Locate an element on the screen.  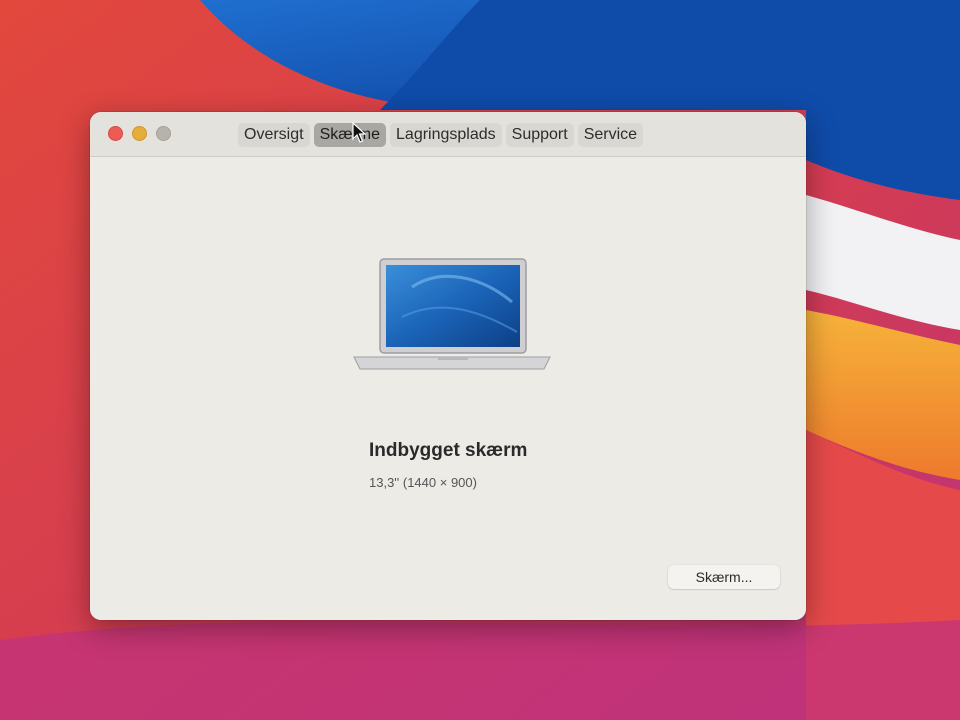
tab-storage: Lagringsplads is located at coordinates (446, 135).